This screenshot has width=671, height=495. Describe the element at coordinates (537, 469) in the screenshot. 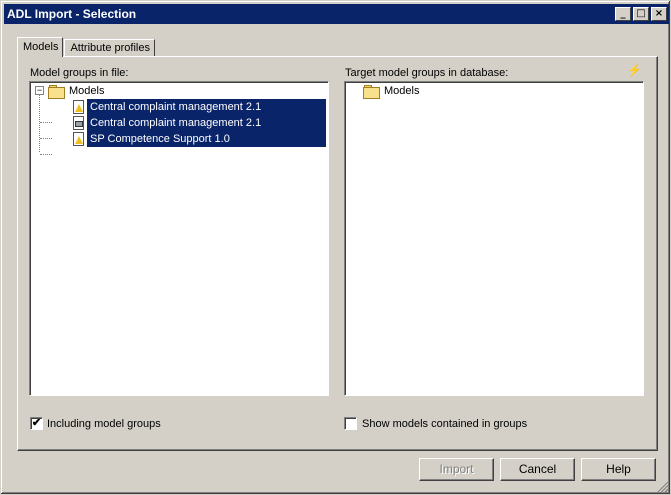

I see `cancel-button: Cancel` at that location.